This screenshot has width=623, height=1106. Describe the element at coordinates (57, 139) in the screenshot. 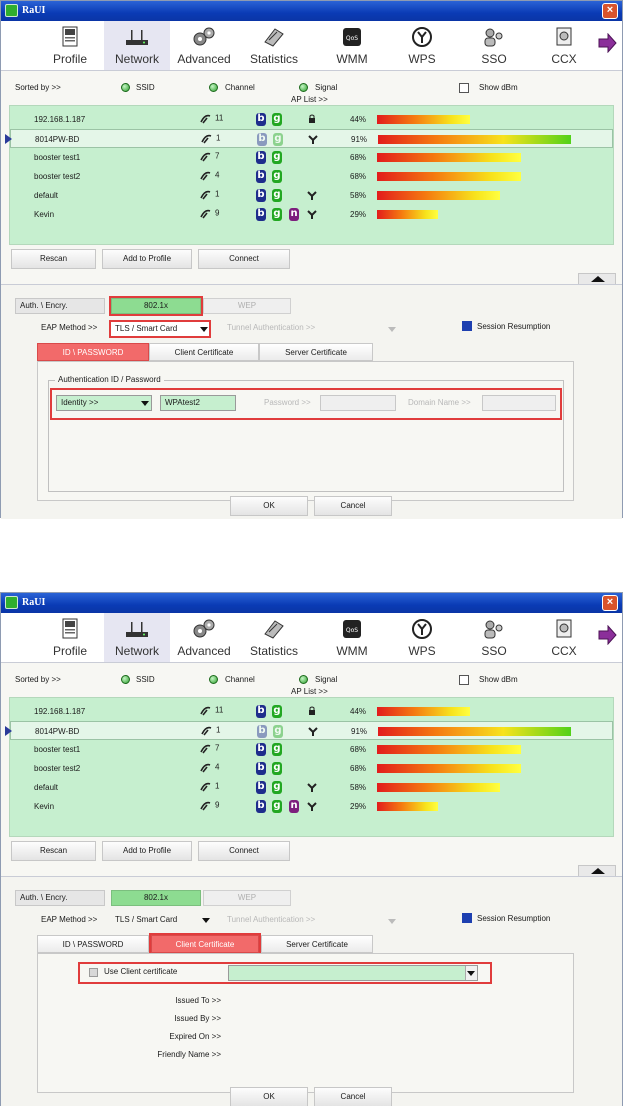

I see `ap-ssid: 8014PW-BD` at that location.